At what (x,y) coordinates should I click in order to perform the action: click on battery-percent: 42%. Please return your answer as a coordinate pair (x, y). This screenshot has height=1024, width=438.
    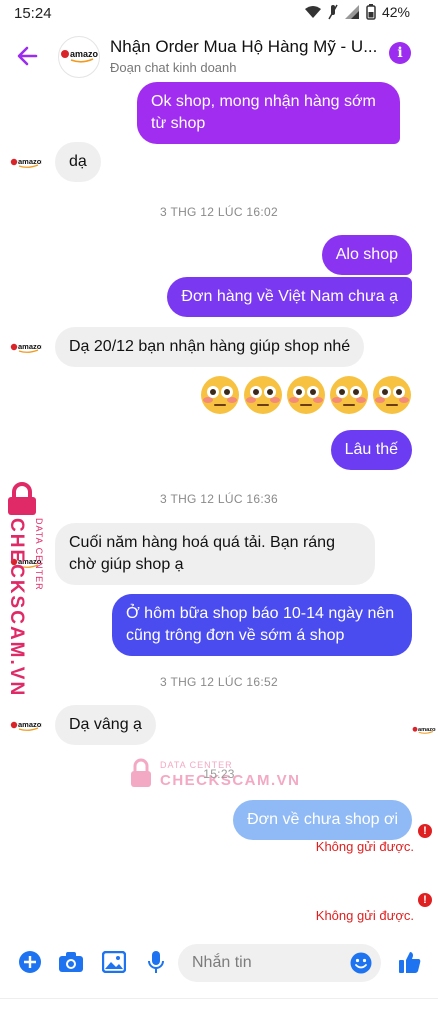
    Looking at the image, I should click on (395, 12).